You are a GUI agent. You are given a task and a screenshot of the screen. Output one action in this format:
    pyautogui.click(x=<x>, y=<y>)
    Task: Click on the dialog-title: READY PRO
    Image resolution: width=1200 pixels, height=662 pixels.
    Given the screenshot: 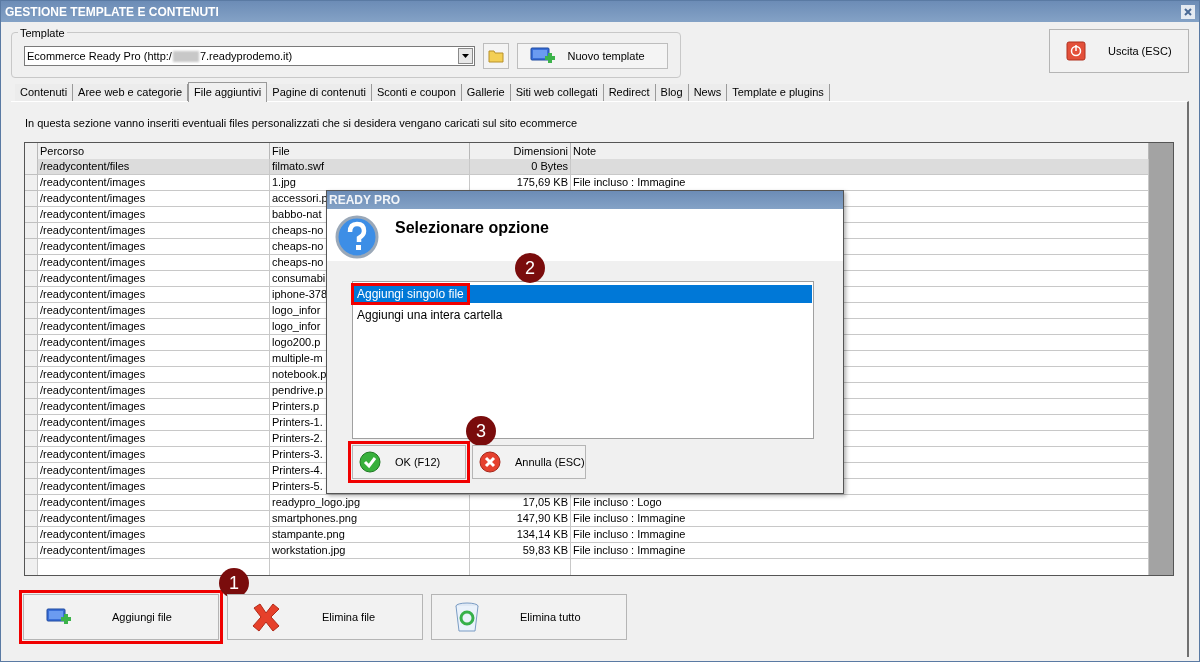 What is the action you would take?
    pyautogui.click(x=585, y=200)
    